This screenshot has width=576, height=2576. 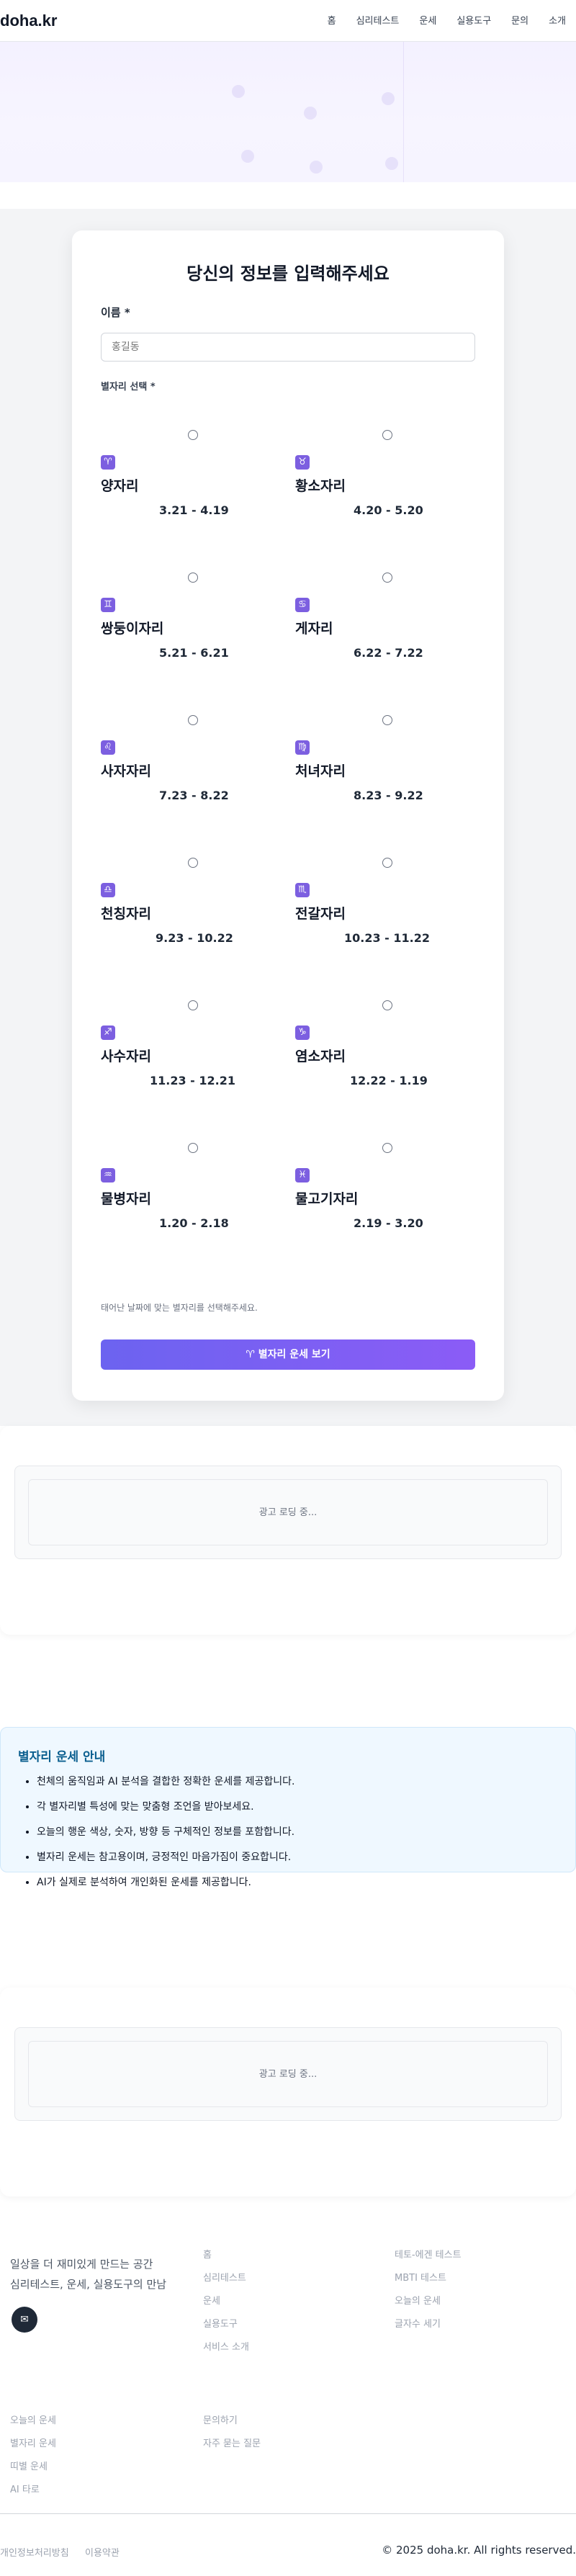 I want to click on site-logo: doha.kr, so click(x=28, y=21).